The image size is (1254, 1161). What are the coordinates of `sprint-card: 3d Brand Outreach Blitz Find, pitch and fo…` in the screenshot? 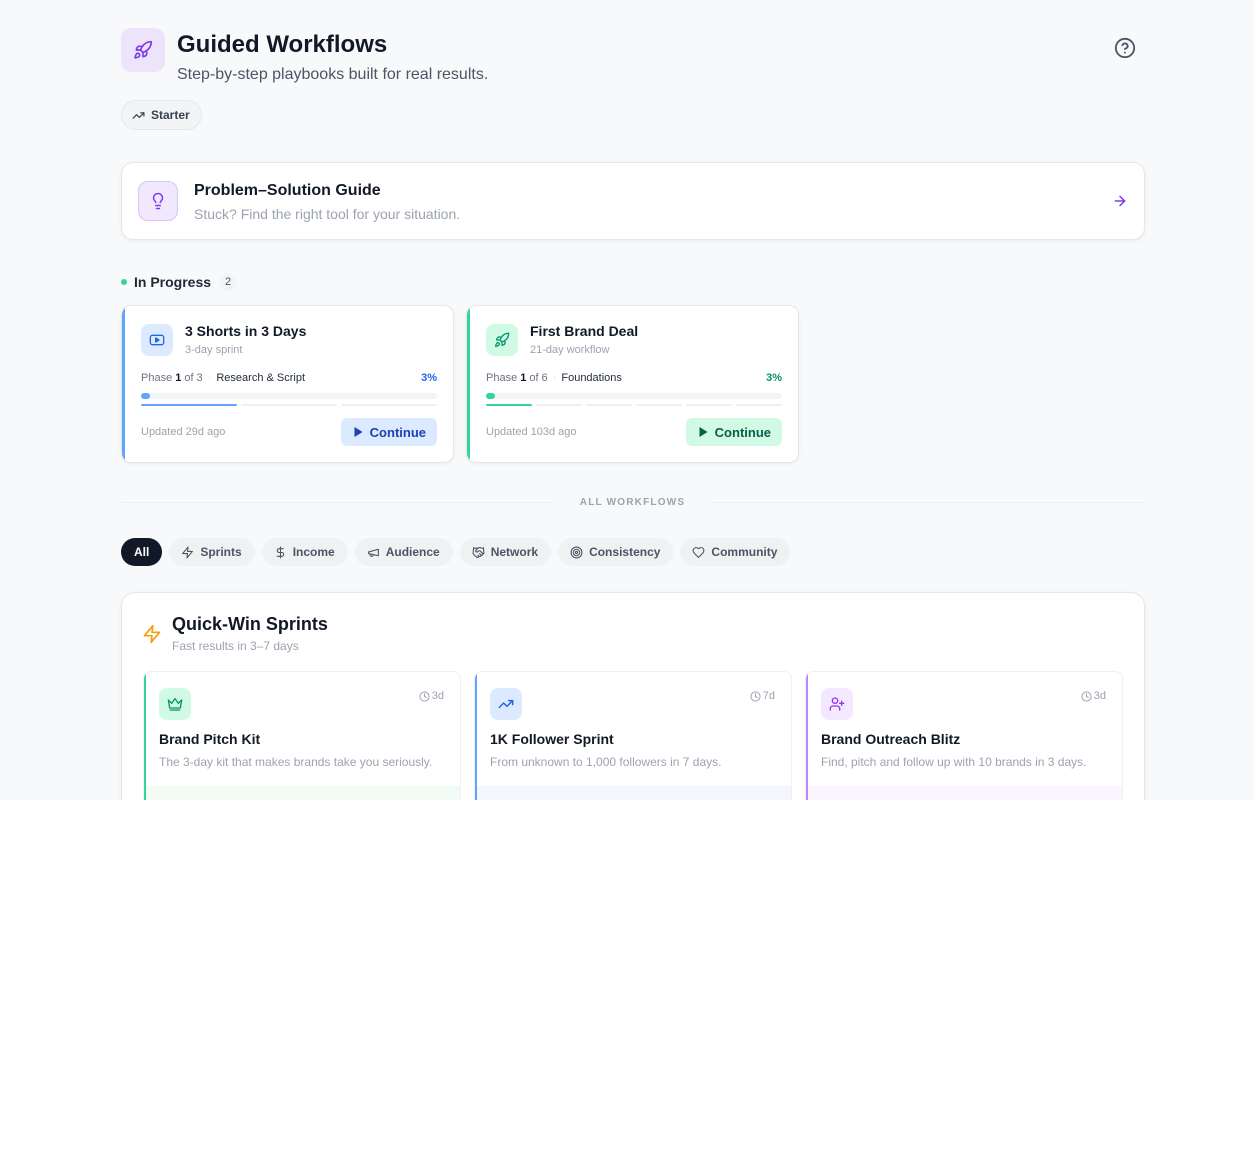 It's located at (964, 735).